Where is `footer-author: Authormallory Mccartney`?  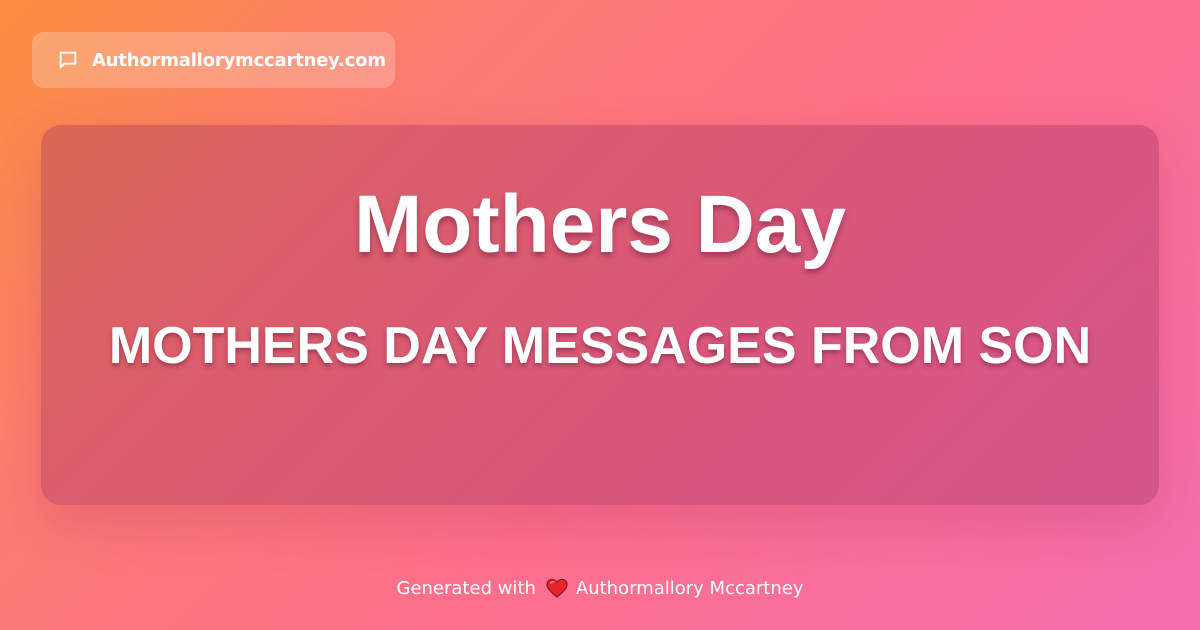 footer-author: Authormallory Mccartney is located at coordinates (690, 588).